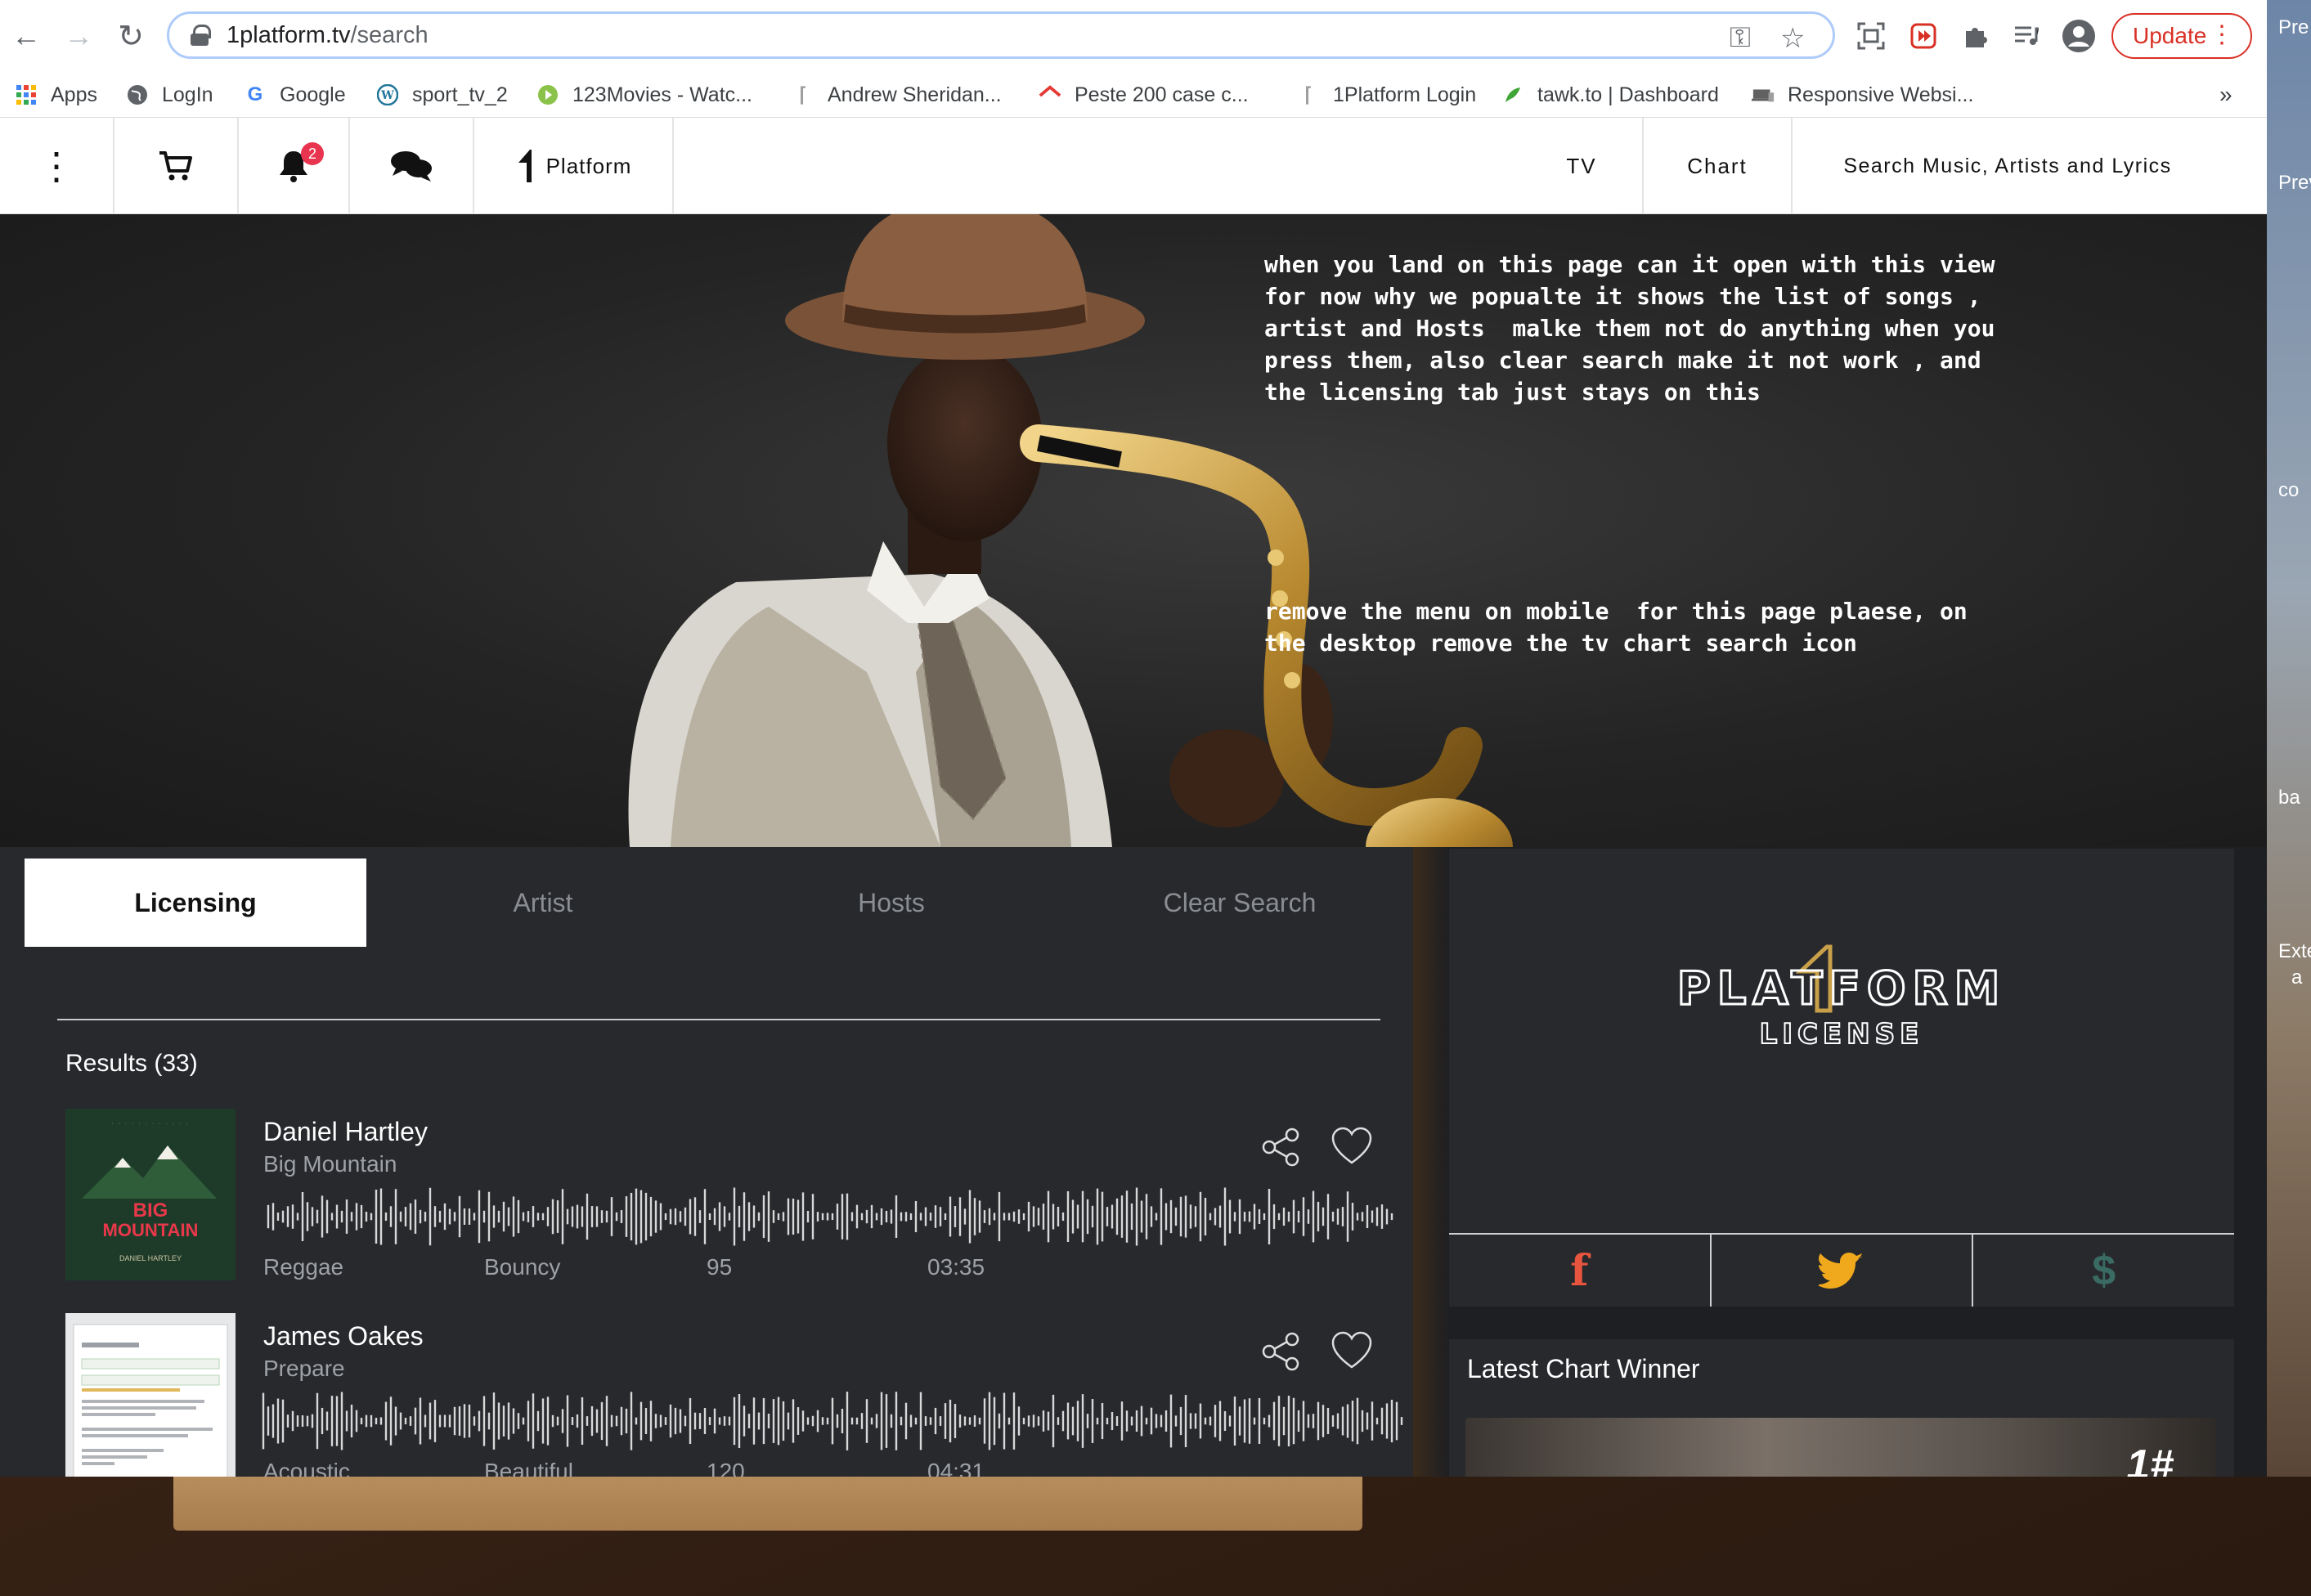 Image resolution: width=2311 pixels, height=1596 pixels. I want to click on track-genre: Reggae, so click(303, 1267).